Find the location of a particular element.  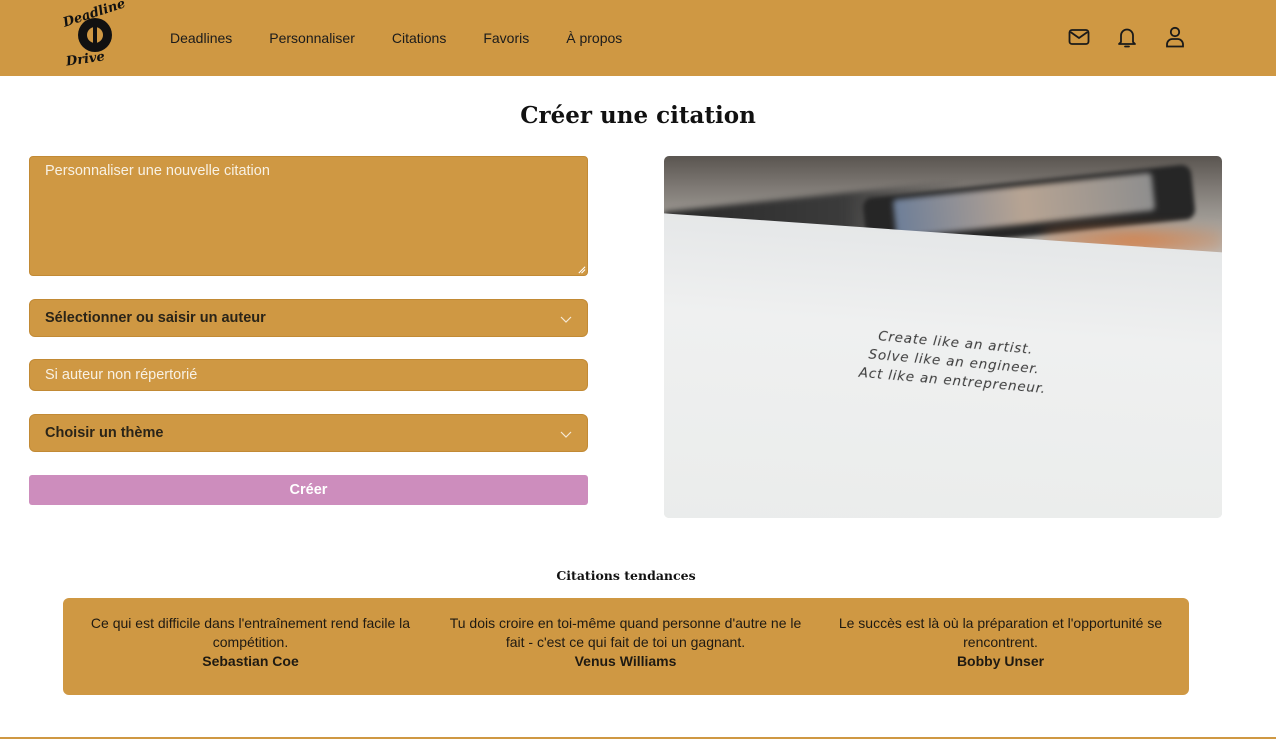

quote-author: Venus Williams is located at coordinates (625, 661).